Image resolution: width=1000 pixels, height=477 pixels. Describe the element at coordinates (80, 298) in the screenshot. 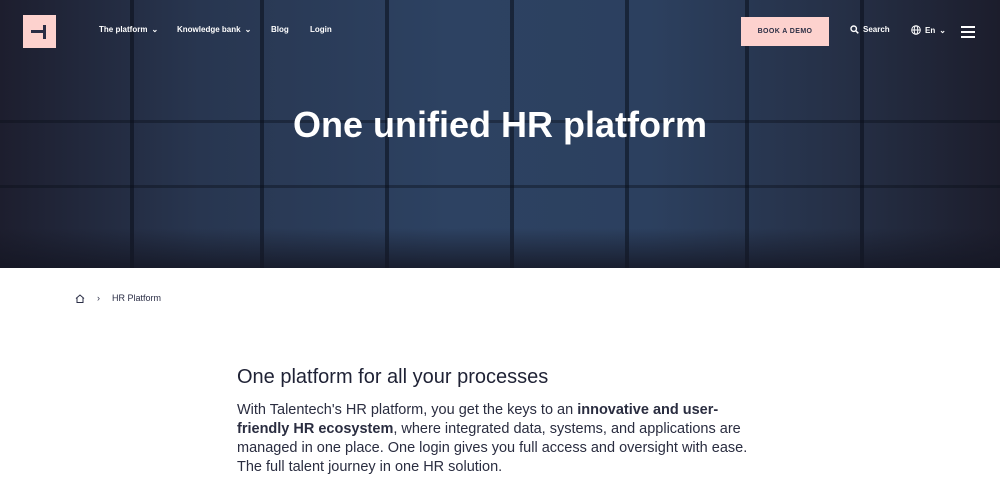

I see `home-icon` at that location.